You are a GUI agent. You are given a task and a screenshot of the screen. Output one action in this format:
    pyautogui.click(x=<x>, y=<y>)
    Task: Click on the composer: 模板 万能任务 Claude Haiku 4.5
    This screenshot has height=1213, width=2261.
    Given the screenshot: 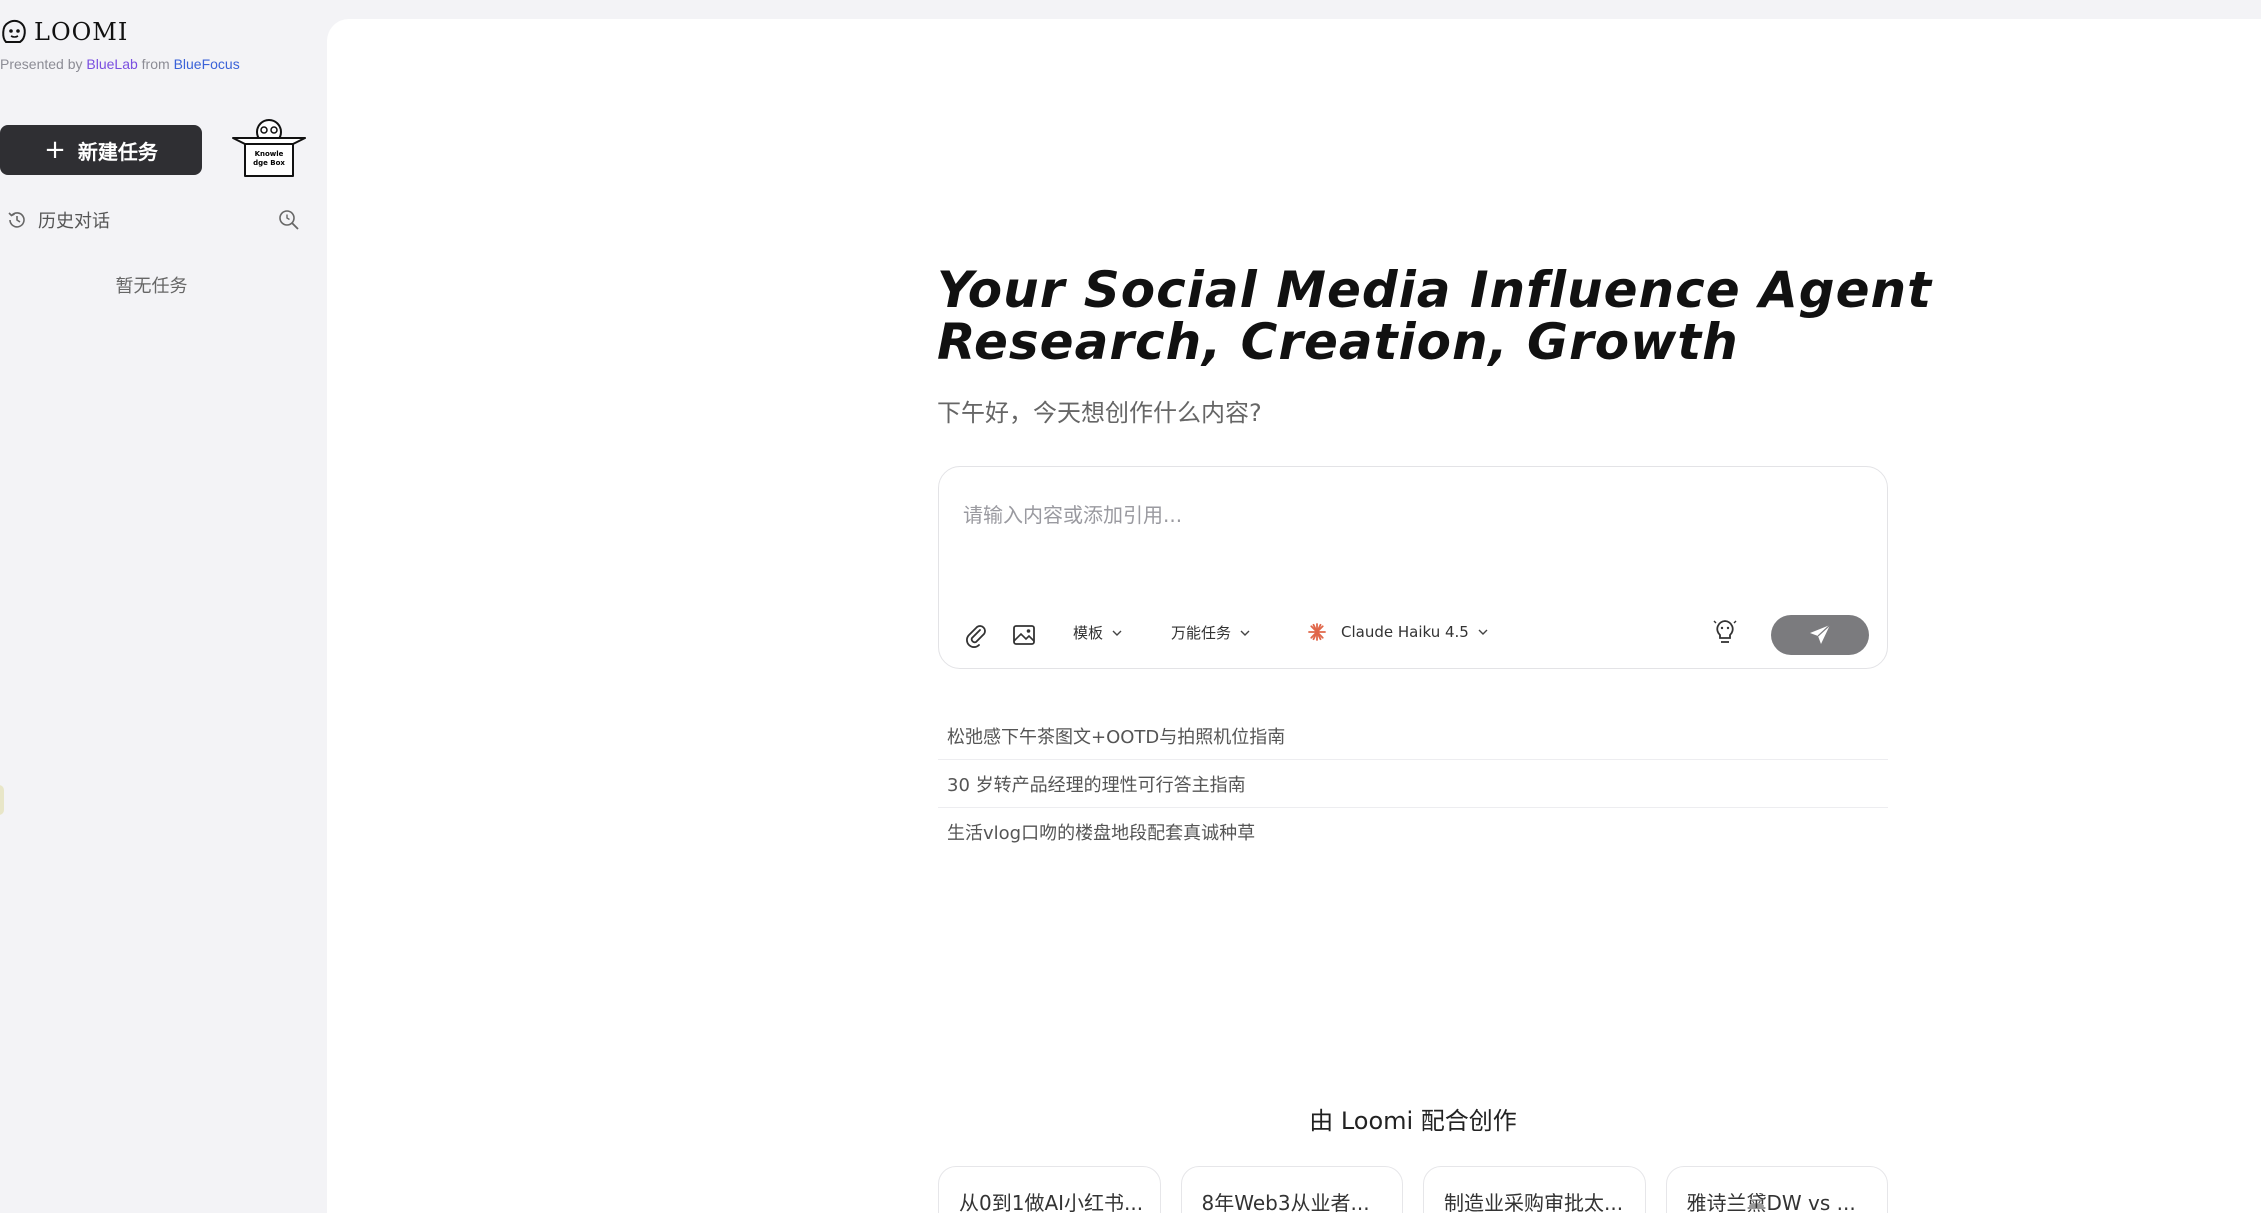 What is the action you would take?
    pyautogui.click(x=1413, y=567)
    